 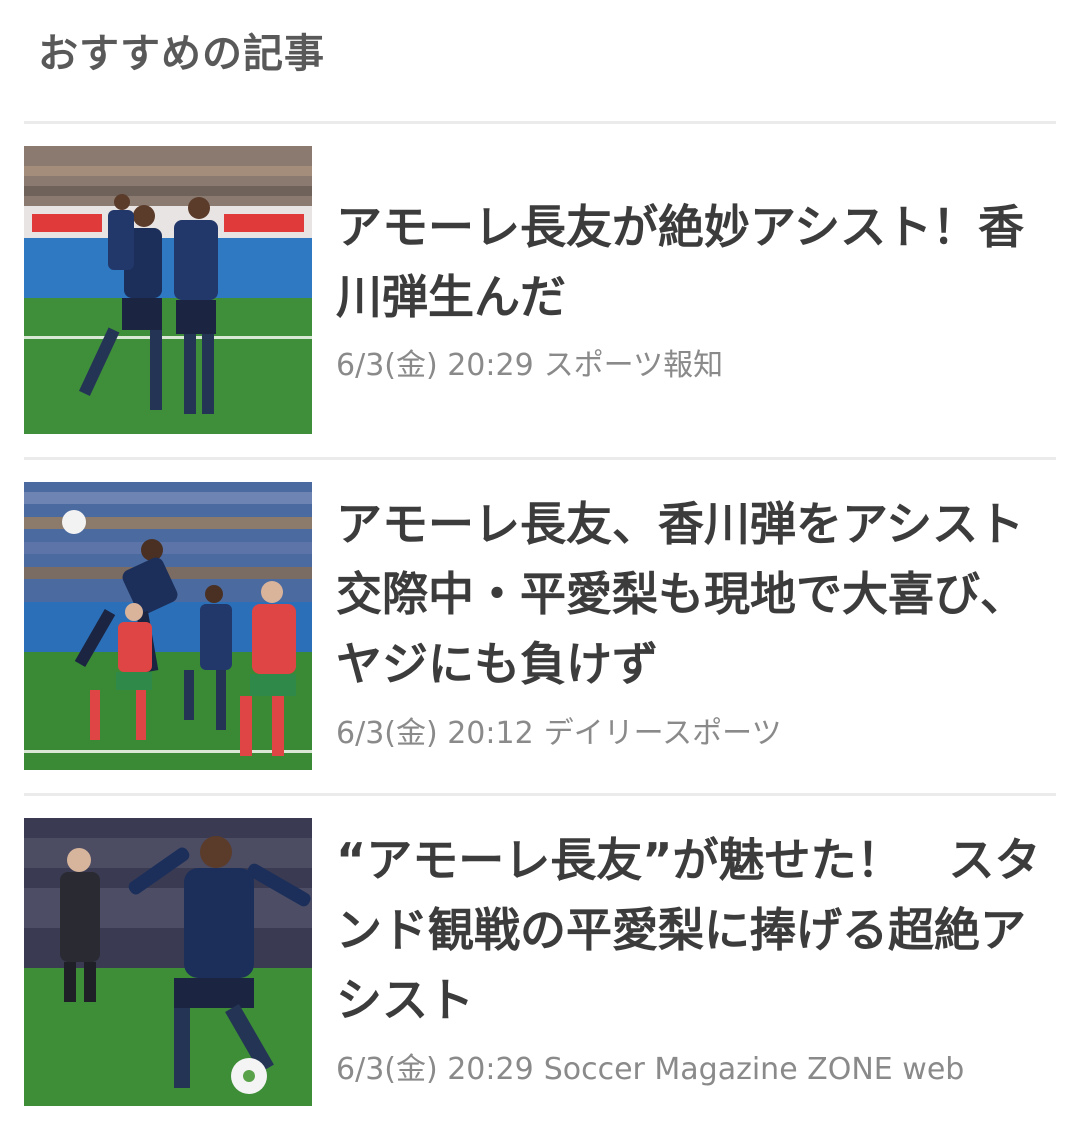 I want to click on article-meta: 6/3(金) 20:29 Soccer Magazine ZONE web, so click(x=650, y=1070).